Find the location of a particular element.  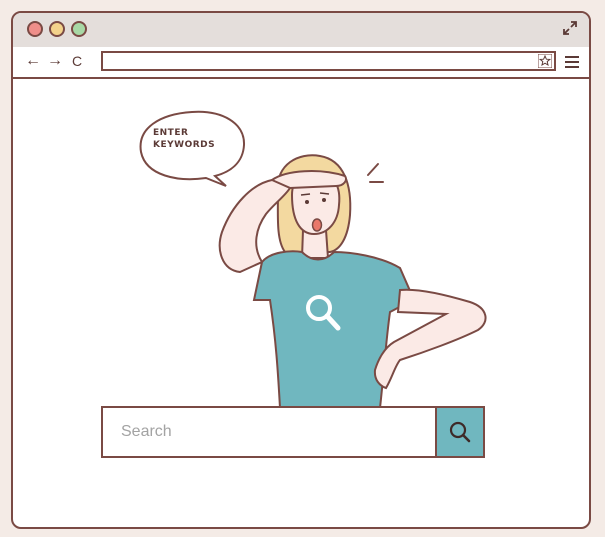

search-icon is located at coordinates (460, 432).